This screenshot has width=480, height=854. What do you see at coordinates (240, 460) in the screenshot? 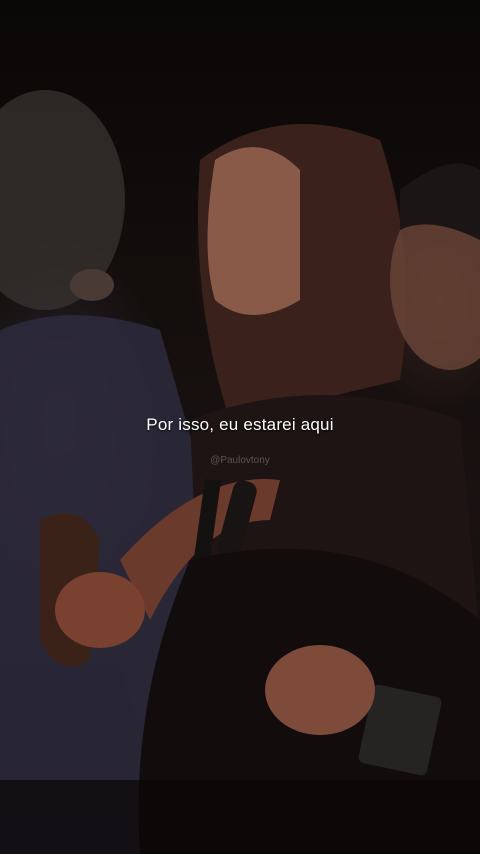
I see `watermark-text: @Paulovtony` at bounding box center [240, 460].